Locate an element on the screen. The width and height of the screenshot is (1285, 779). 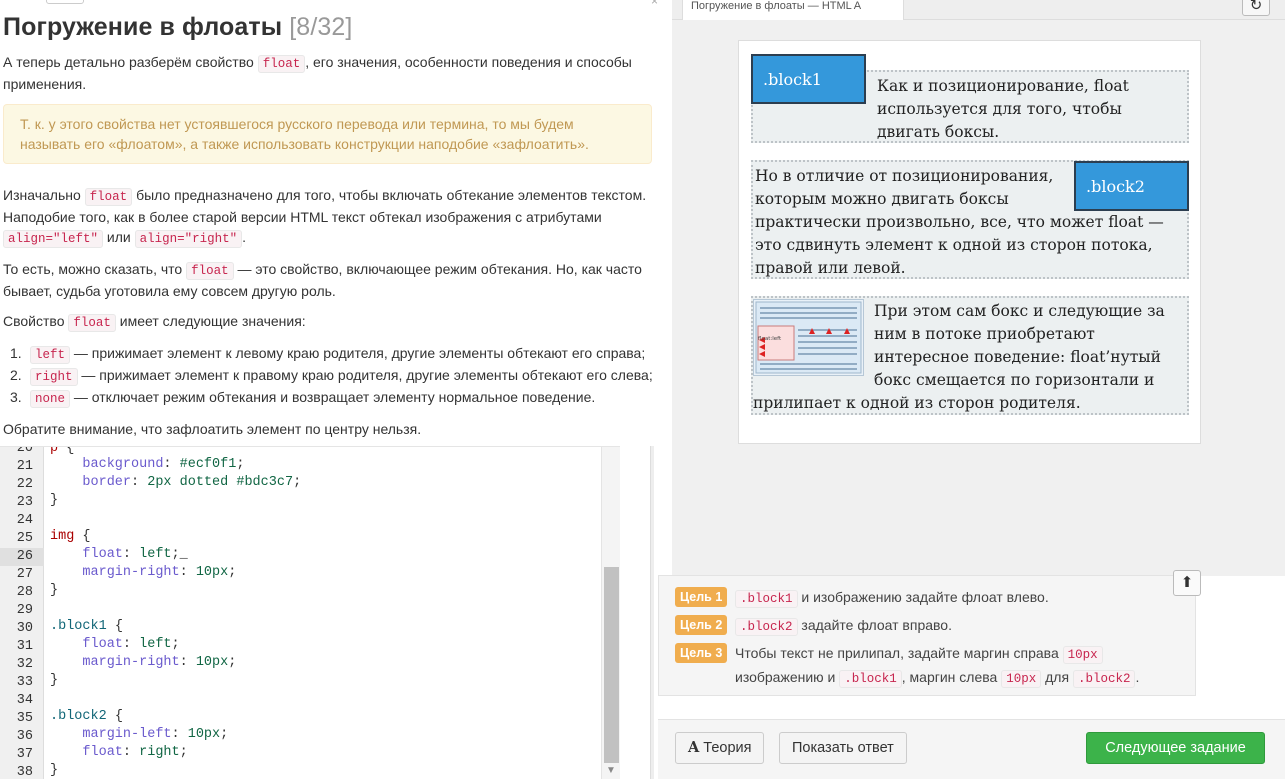
title-text: Погружение в флоаты is located at coordinates (143, 27).